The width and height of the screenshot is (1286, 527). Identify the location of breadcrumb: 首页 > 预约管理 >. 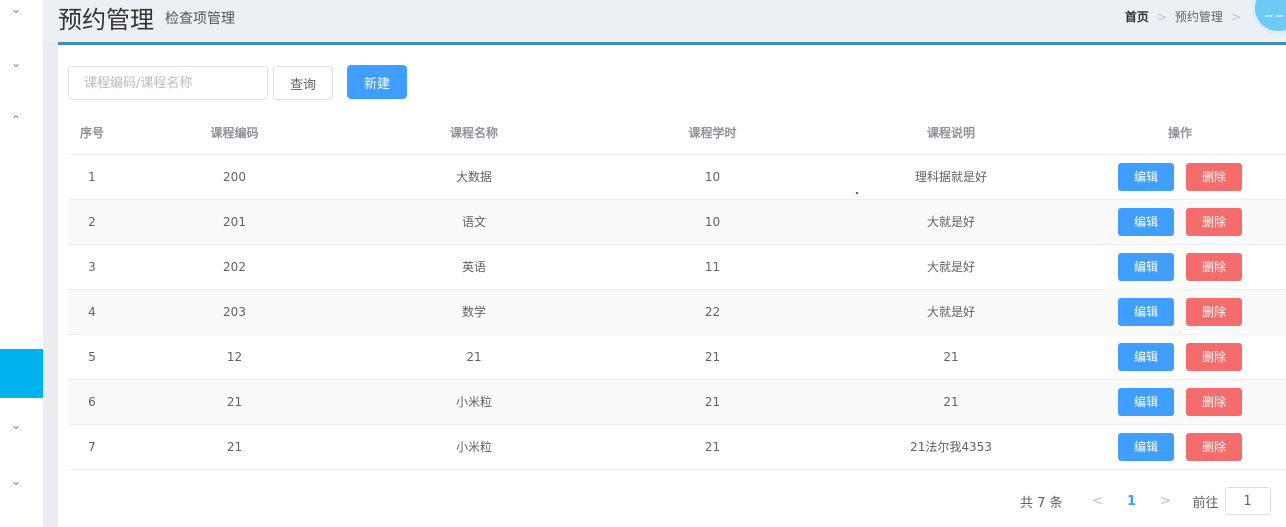
(1183, 16).